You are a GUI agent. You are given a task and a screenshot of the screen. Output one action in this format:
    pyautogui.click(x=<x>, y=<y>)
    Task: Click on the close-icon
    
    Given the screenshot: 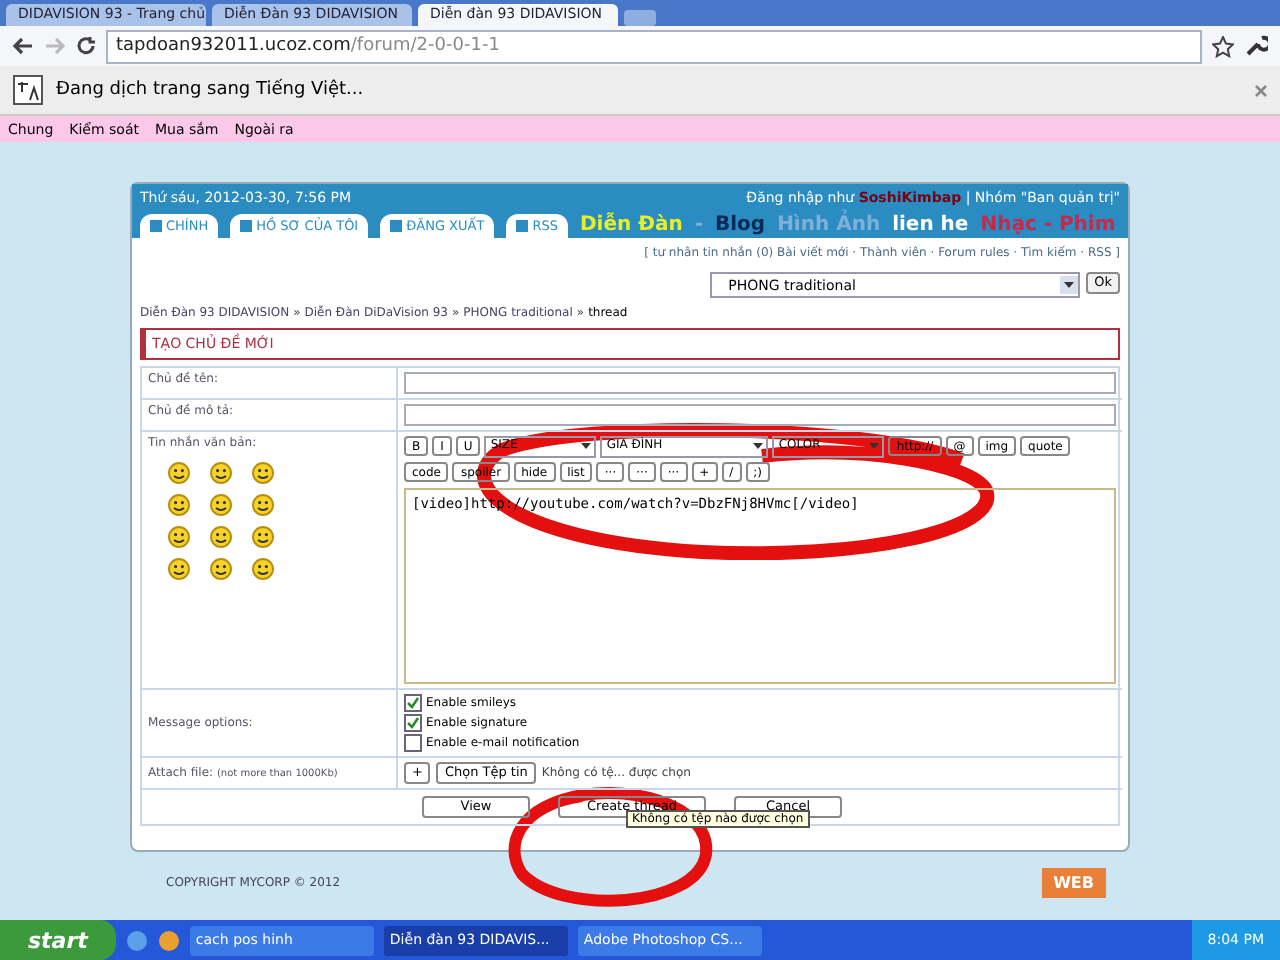 What is the action you would take?
    pyautogui.click(x=1261, y=90)
    